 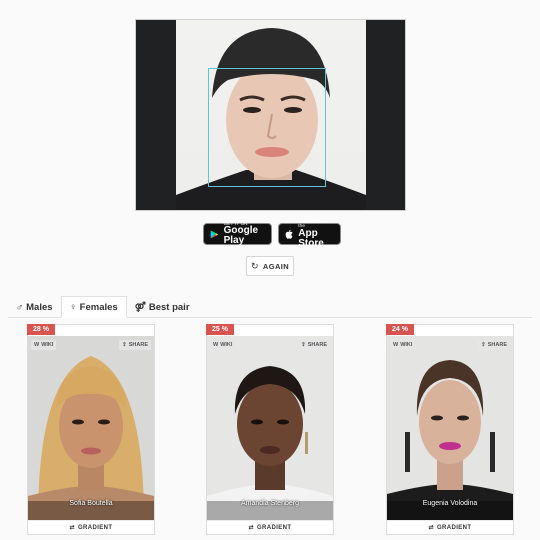 What do you see at coordinates (41, 329) in the screenshot?
I see `match-percent-badge: 28 %` at bounding box center [41, 329].